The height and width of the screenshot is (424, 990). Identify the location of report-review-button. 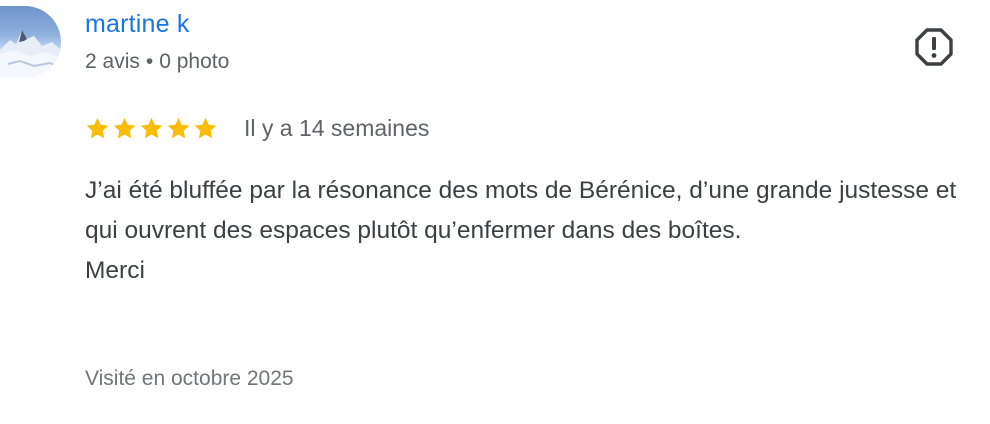
(934, 47).